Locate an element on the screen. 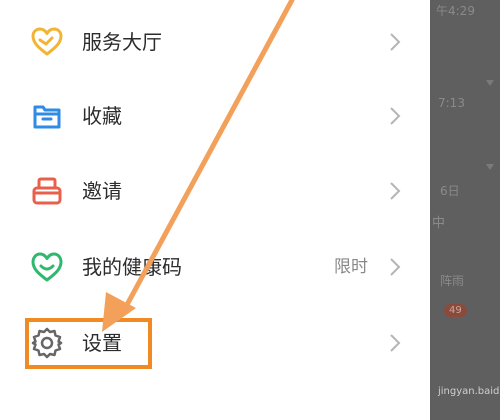 The image size is (500, 420). menu-item-service-hall: 服务大厅 is located at coordinates (215, 42).